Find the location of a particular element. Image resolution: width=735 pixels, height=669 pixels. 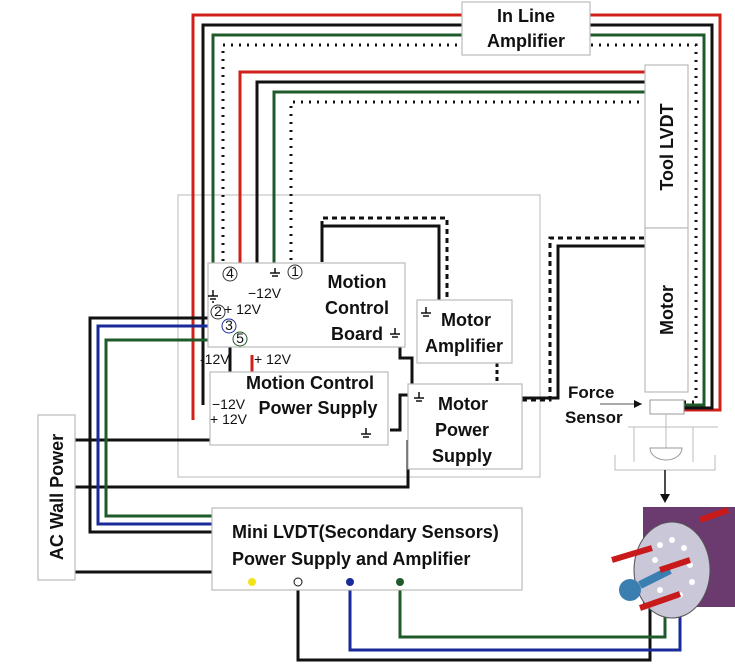

motor-label: Motor is located at coordinates (667, 310).